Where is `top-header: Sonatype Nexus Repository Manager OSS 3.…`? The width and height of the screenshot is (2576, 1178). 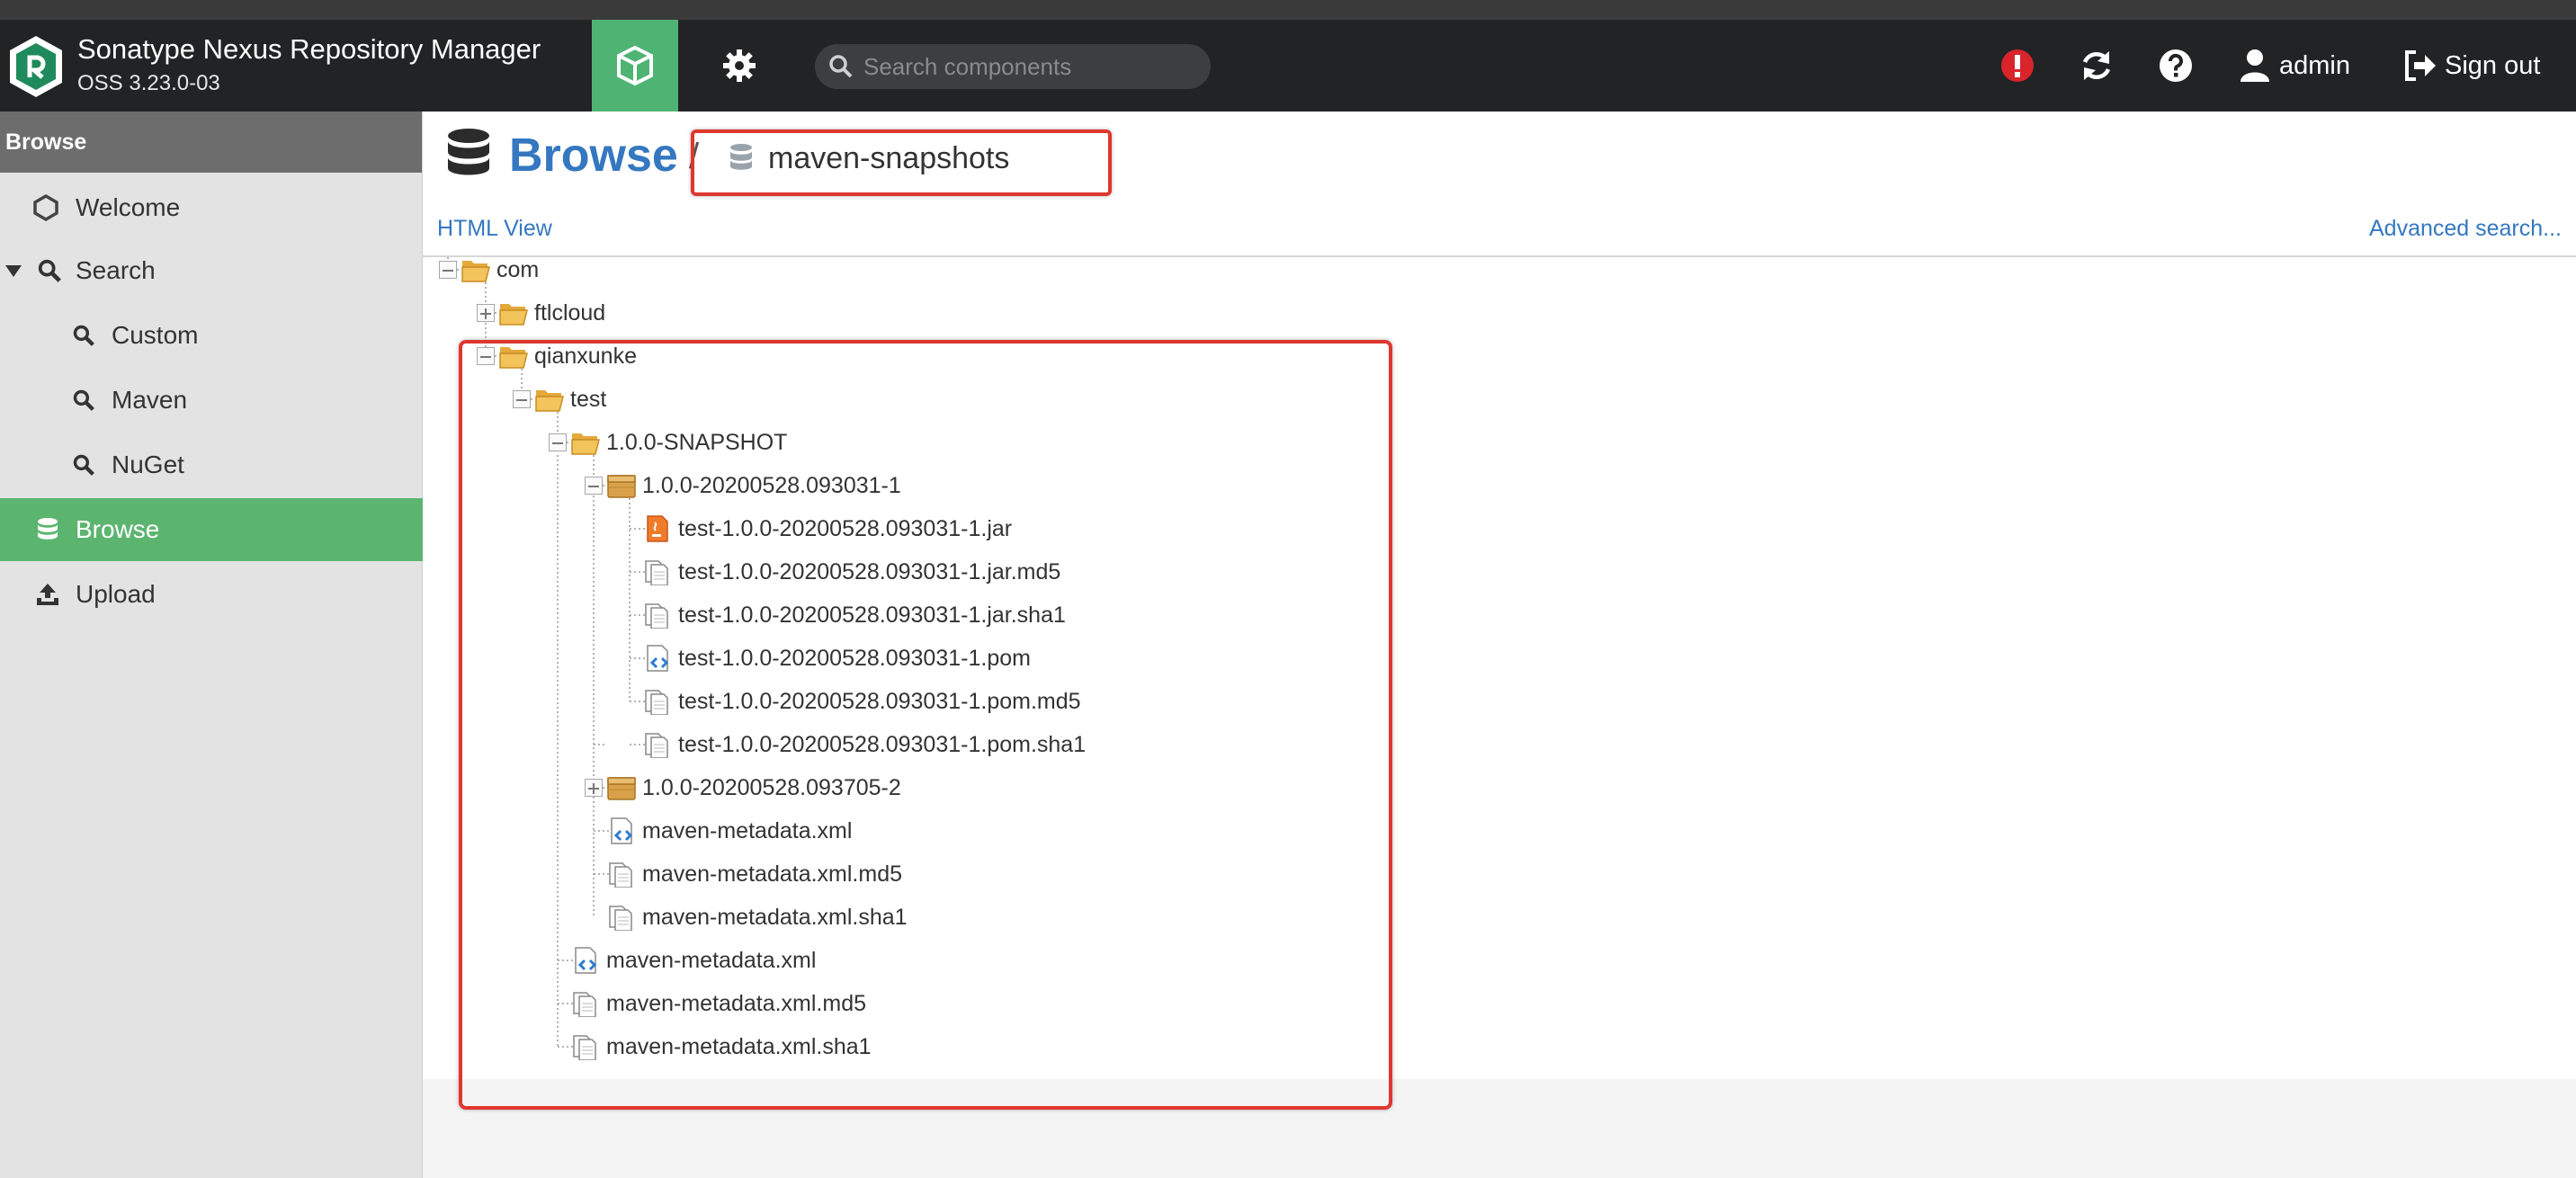
top-header: Sonatype Nexus Repository Manager OSS 3.… is located at coordinates (1288, 66).